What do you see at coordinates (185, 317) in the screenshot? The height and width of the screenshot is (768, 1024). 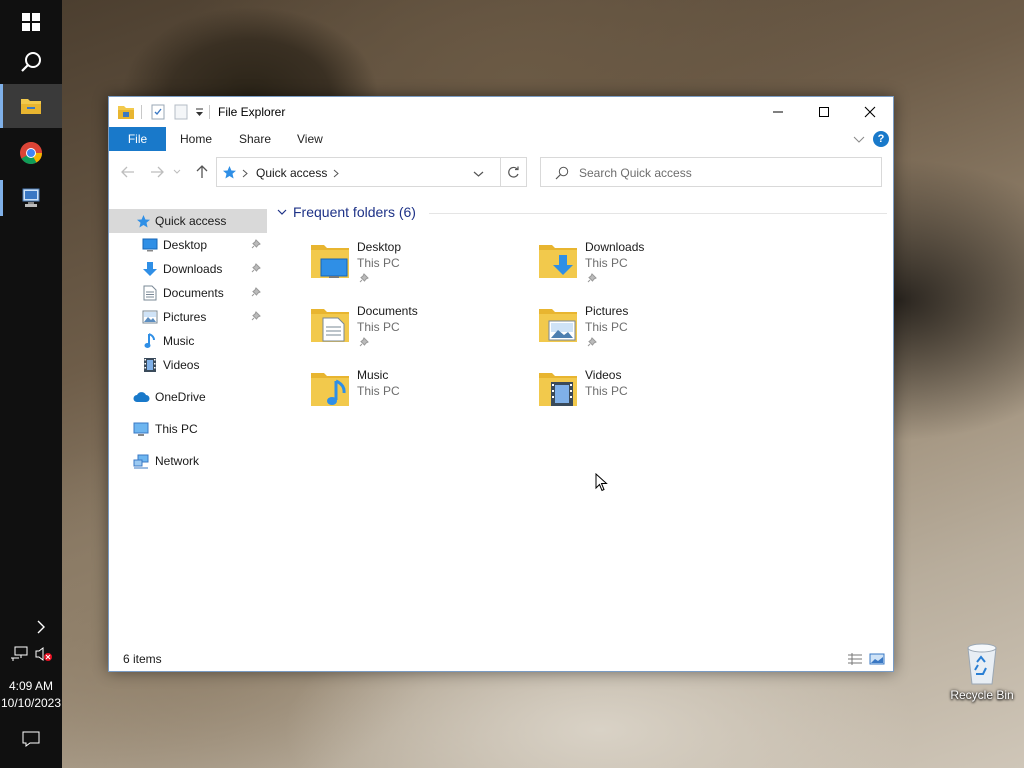 I see `nav-item-label: Pictures` at bounding box center [185, 317].